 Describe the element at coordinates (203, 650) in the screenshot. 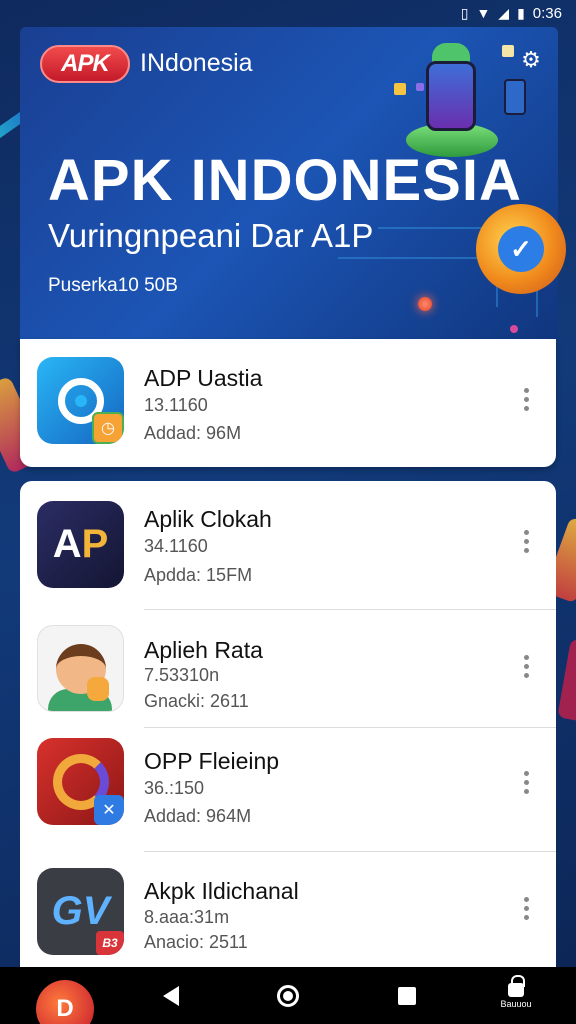

I see `app-name: Aplieh Rata` at that location.